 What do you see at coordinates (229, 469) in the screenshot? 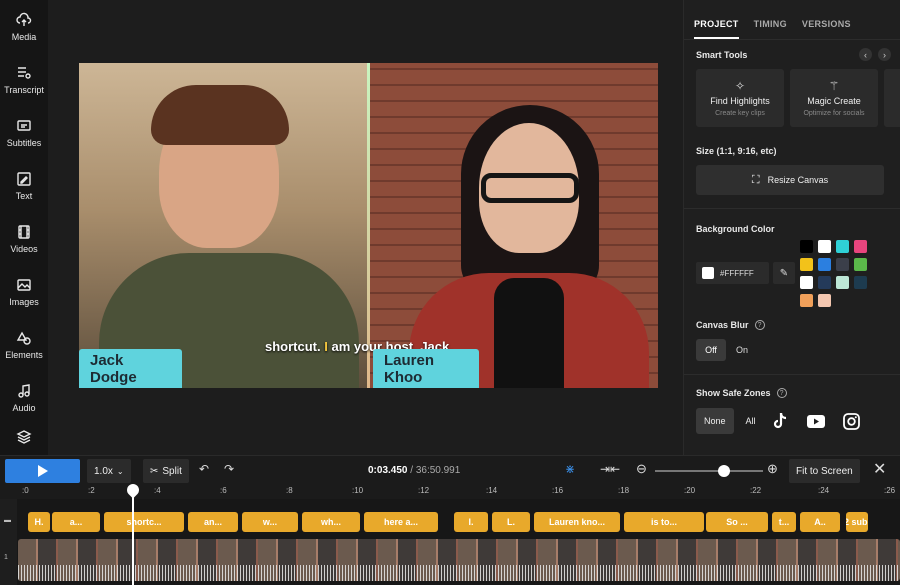
I see `redo-icon: ↷` at bounding box center [229, 469].